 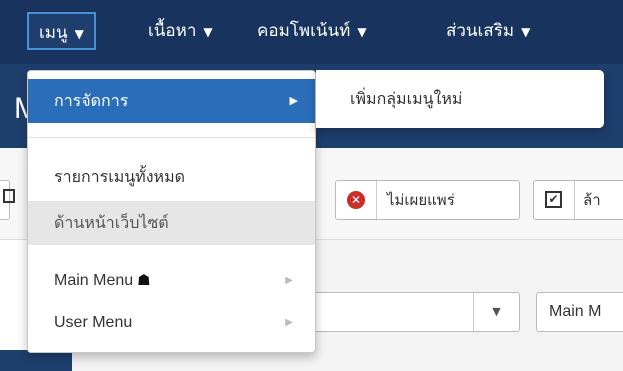 I want to click on edit-button, so click(x=7, y=200).